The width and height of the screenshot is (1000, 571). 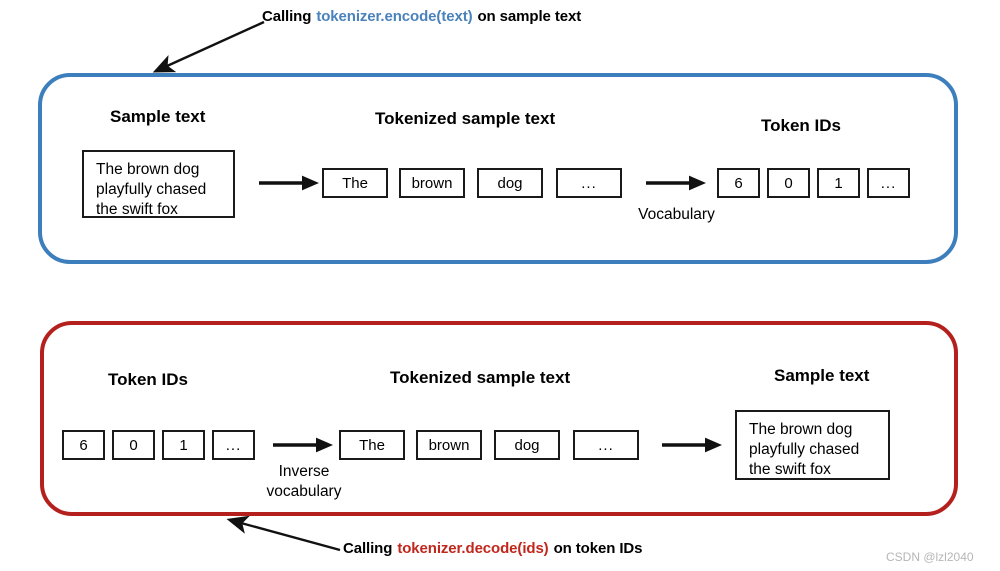 What do you see at coordinates (148, 379) in the screenshot?
I see `decode-token-ids-heading: Token IDs` at bounding box center [148, 379].